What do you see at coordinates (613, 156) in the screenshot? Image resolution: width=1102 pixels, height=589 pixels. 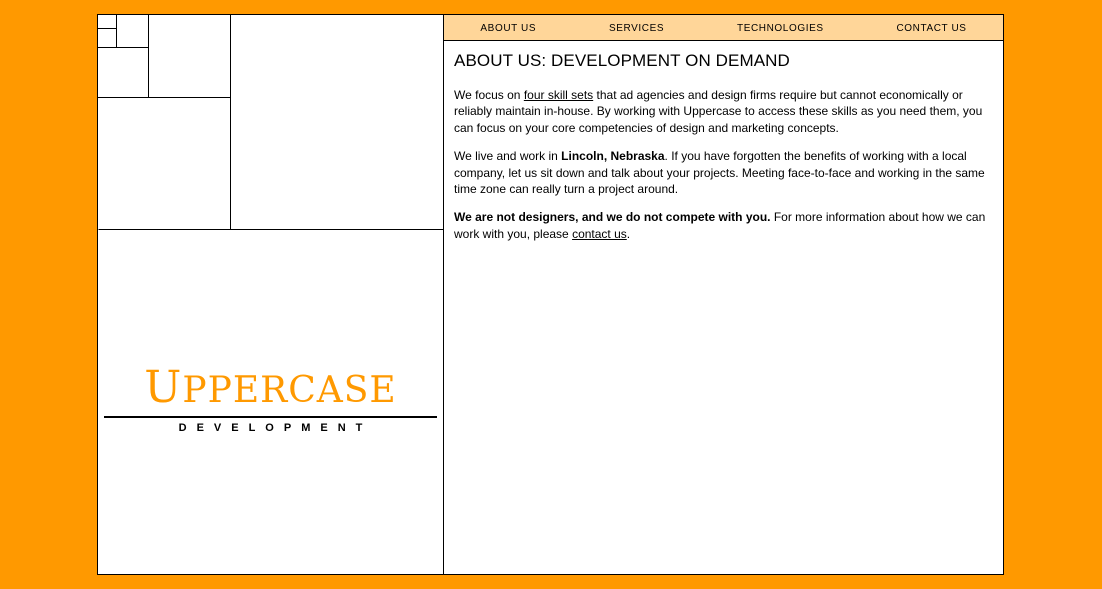 I see `location-name: Lincoln, Nebraska` at bounding box center [613, 156].